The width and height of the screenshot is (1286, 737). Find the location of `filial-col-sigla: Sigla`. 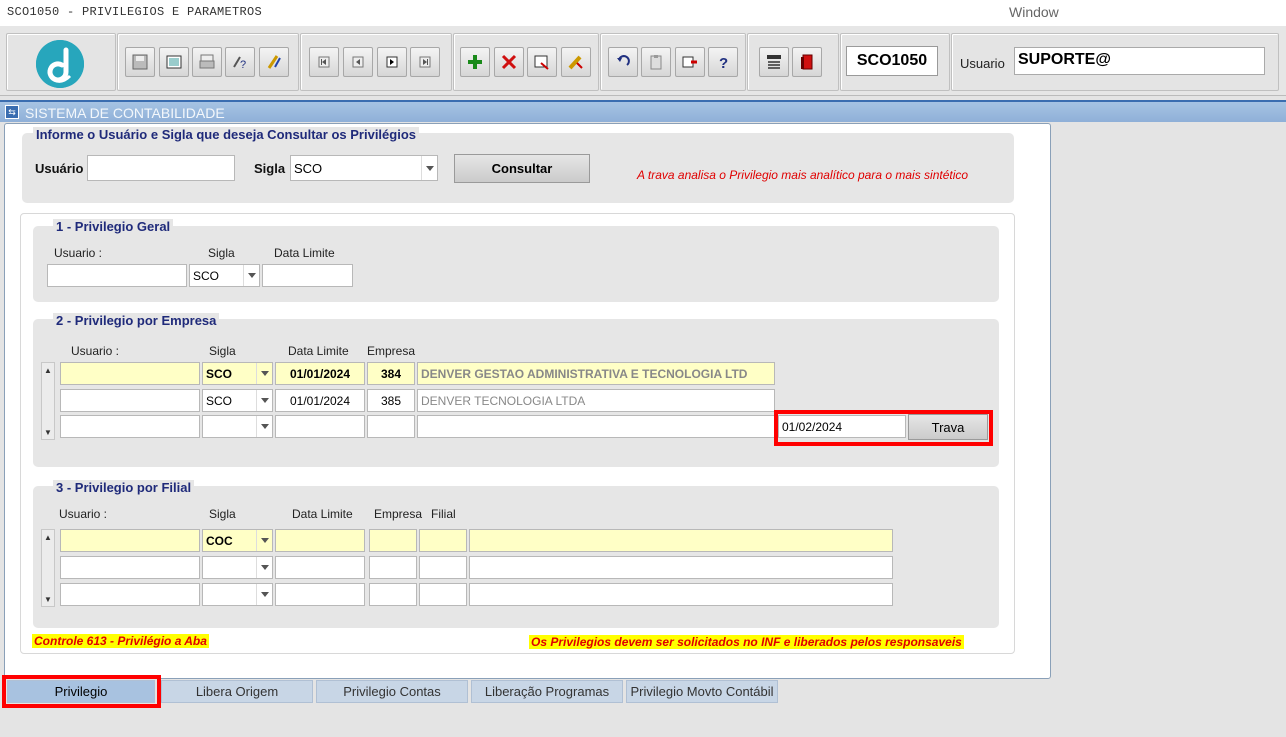

filial-col-sigla: Sigla is located at coordinates (222, 514).